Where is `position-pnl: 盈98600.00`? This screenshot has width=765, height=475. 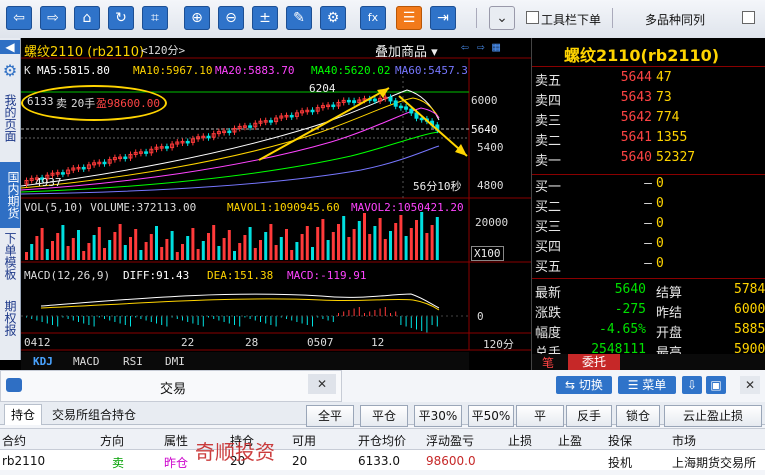
position-pnl: 盈98600.00 is located at coordinates (128, 103).